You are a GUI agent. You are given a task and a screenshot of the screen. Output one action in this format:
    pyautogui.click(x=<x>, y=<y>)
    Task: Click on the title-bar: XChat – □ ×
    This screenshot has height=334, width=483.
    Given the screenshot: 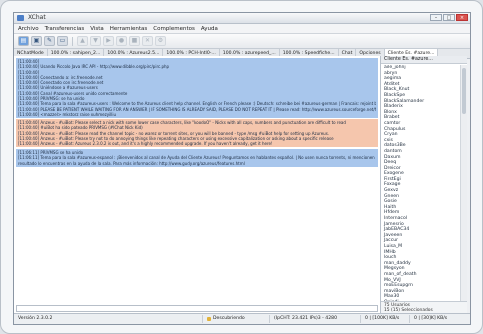 What is the action you would take?
    pyautogui.click(x=242, y=18)
    